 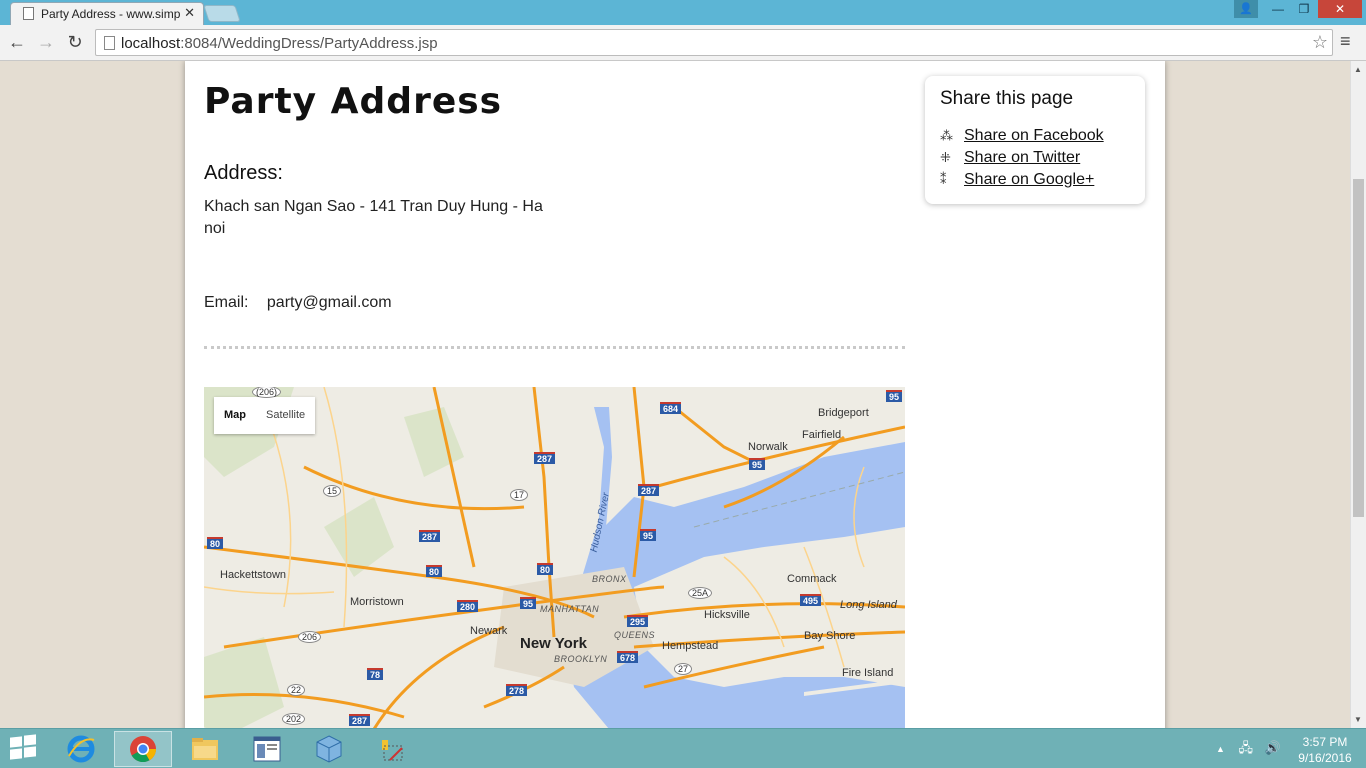 What do you see at coordinates (377, 602) in the screenshot?
I see `map-label-morristown: Morristown` at bounding box center [377, 602].